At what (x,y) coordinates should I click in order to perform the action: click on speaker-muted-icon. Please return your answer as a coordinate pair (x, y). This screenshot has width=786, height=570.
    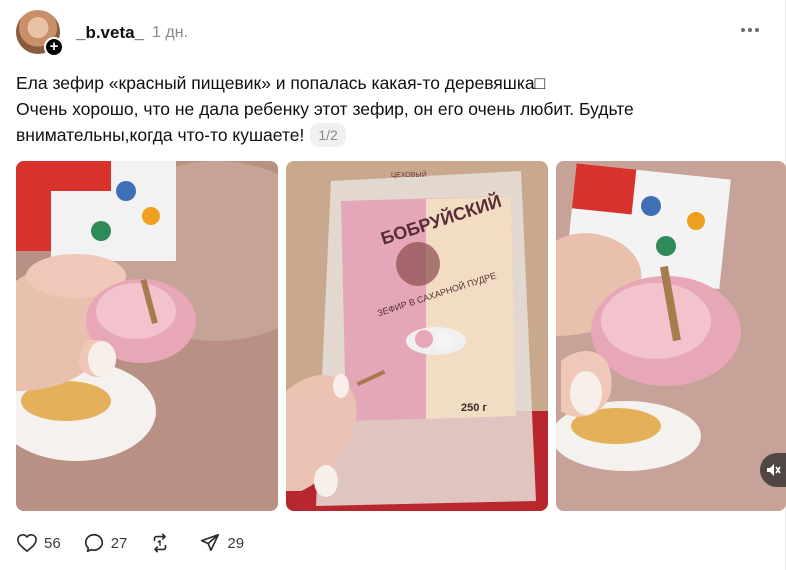
    Looking at the image, I should click on (773, 470).